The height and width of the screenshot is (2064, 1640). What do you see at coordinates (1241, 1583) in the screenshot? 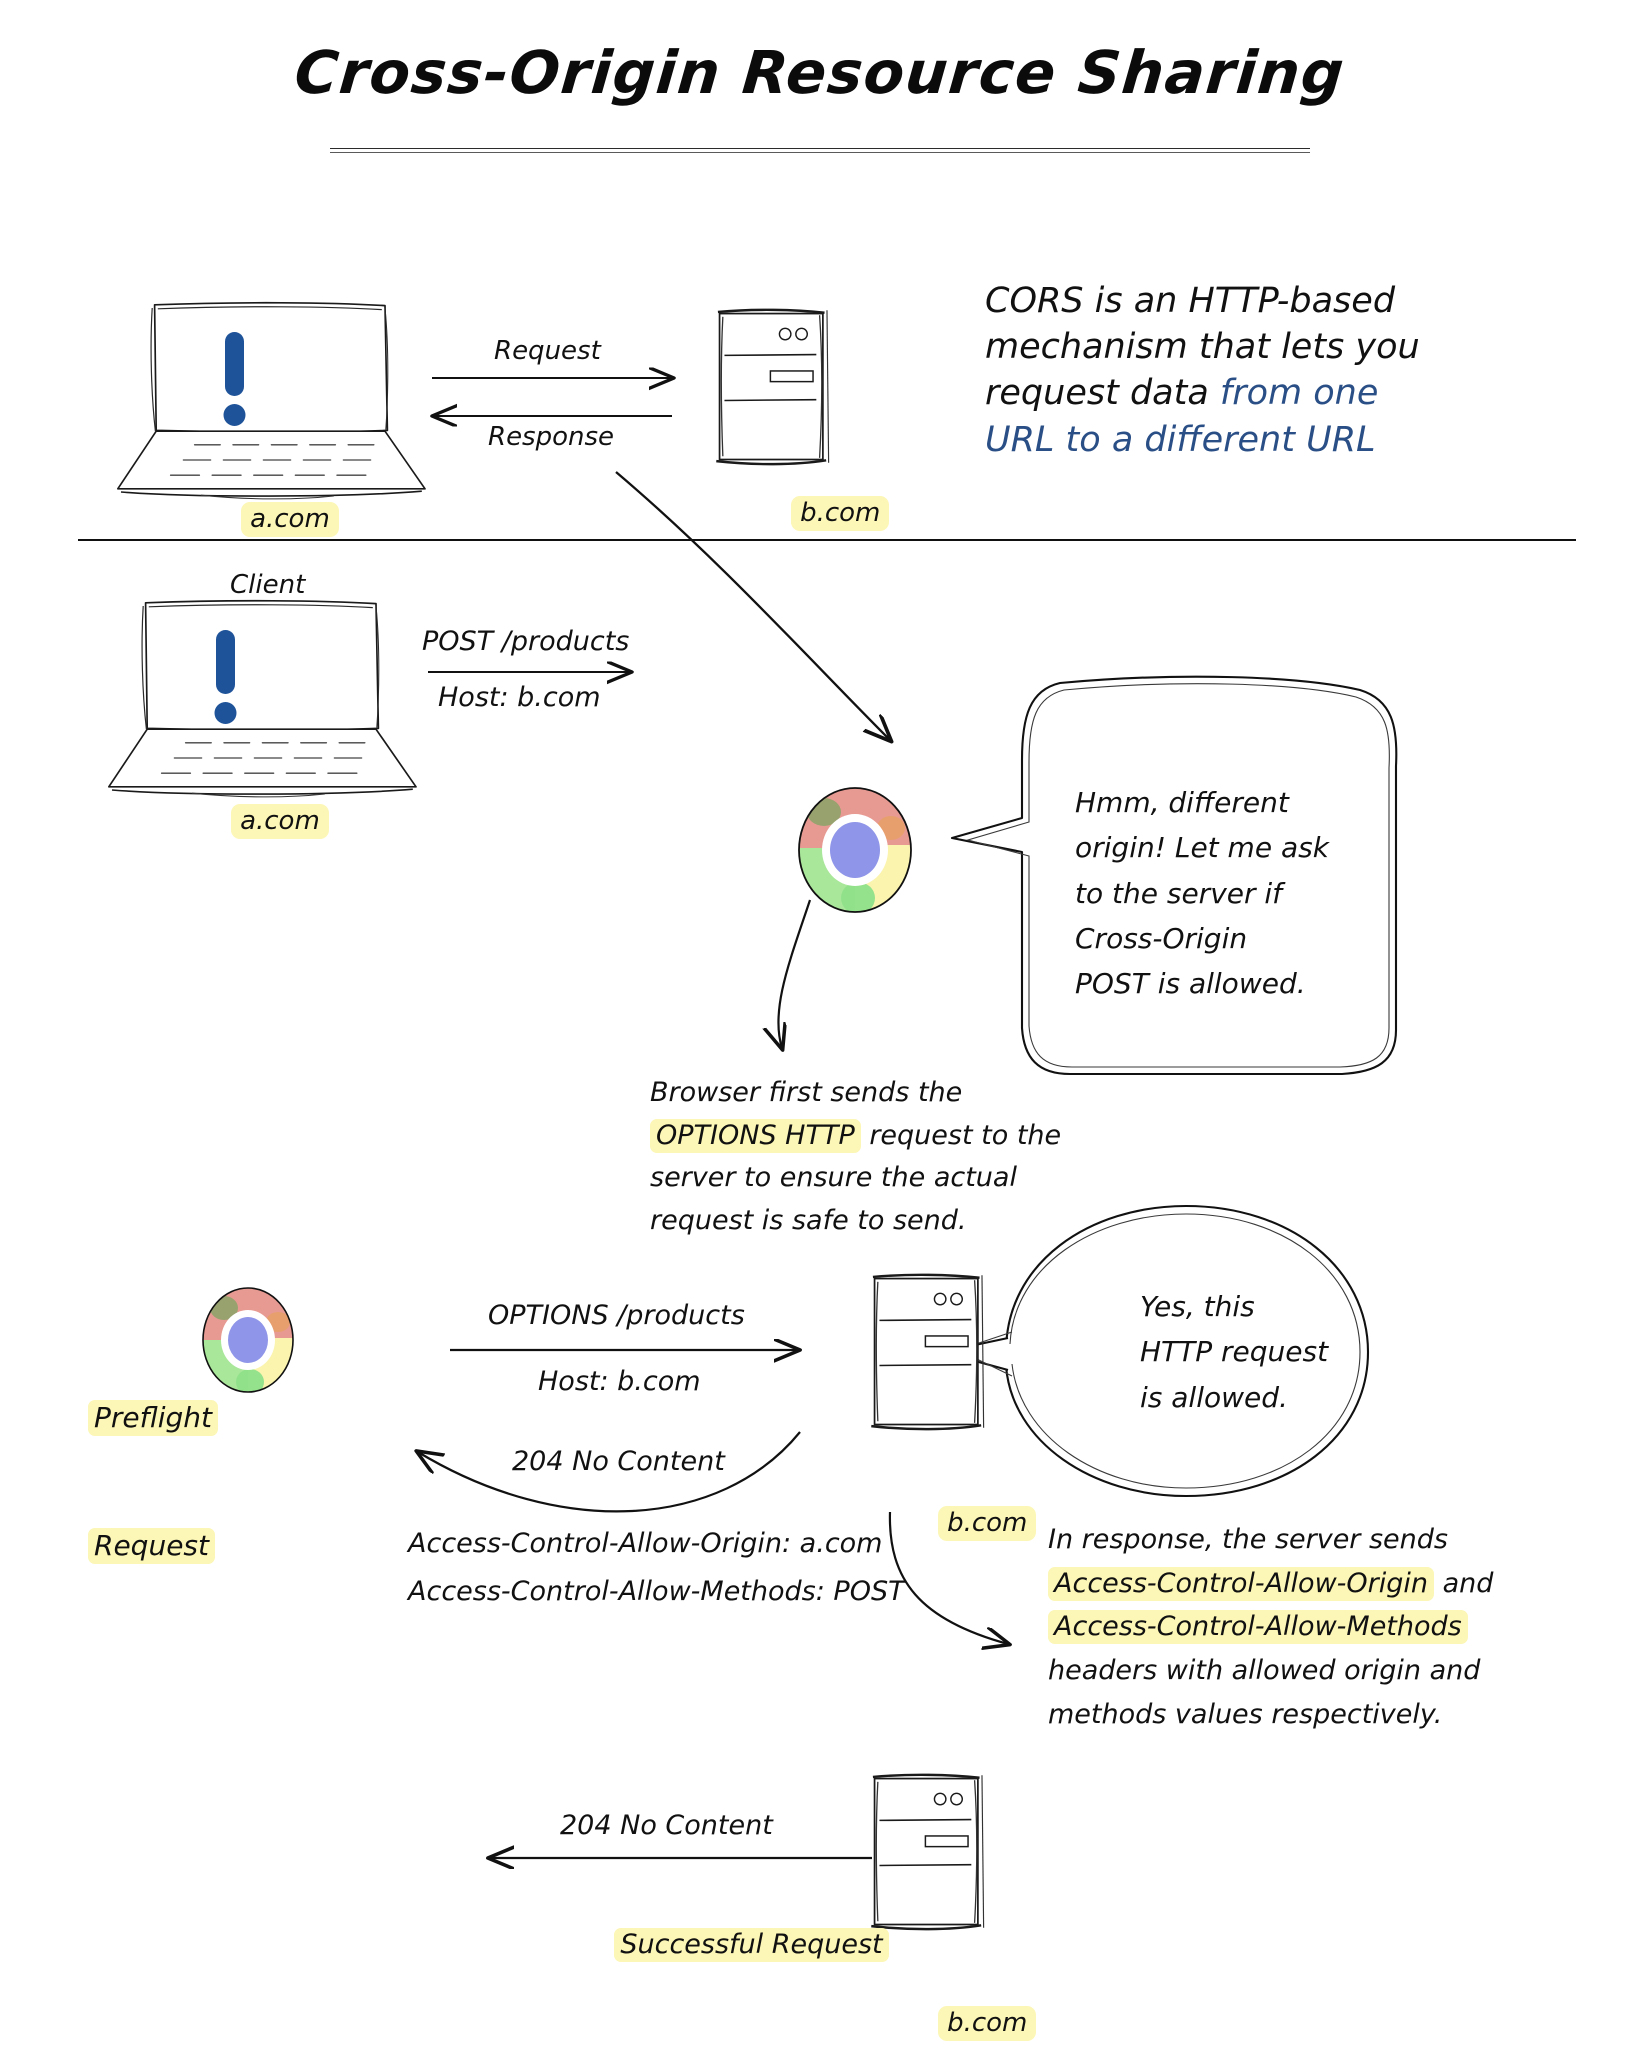
I see `note-server-highlight-origin: Access-Control-Allow-Origin` at bounding box center [1241, 1583].